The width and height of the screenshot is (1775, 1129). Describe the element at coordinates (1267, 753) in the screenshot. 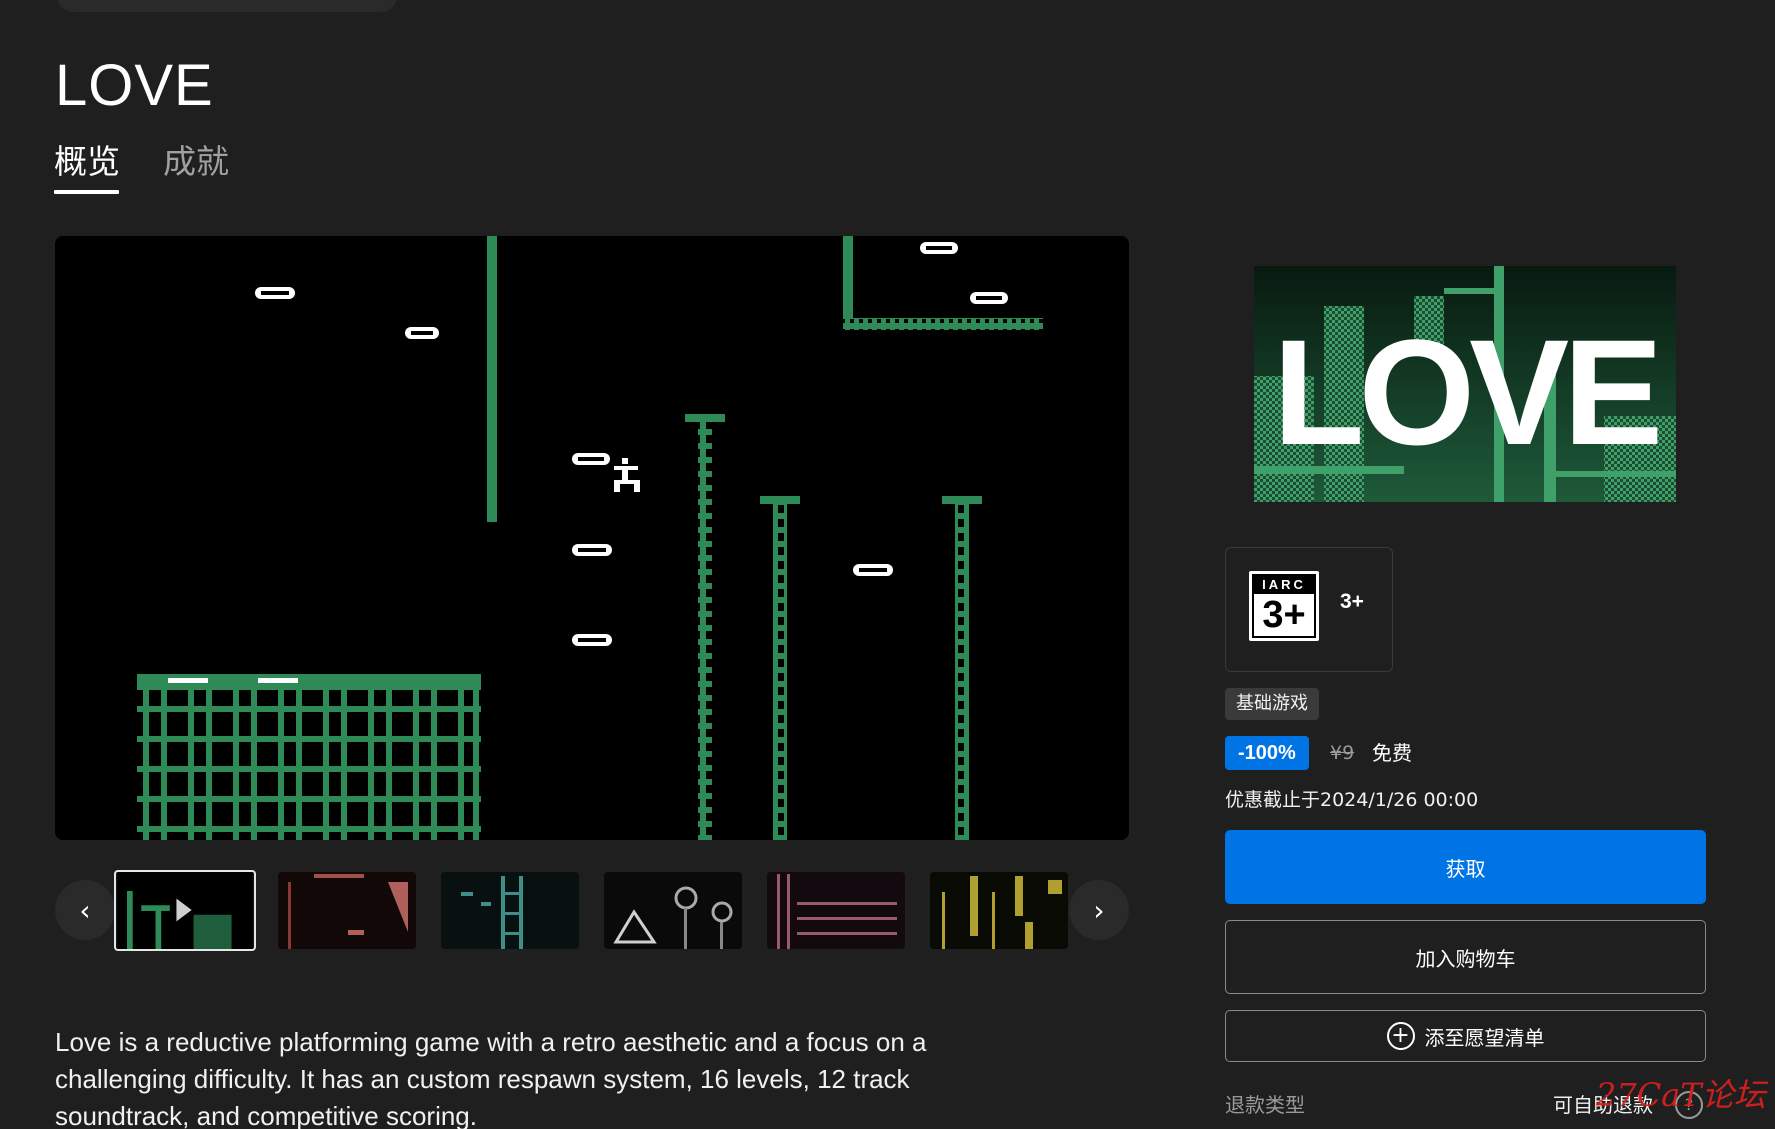

I see `discount-badge: -100%` at that location.